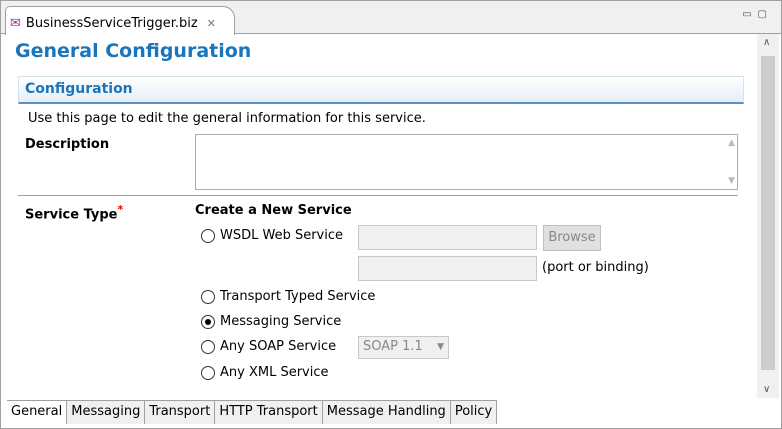  What do you see at coordinates (440, 347) in the screenshot?
I see `chevron-down-icon: ▼` at bounding box center [440, 347].